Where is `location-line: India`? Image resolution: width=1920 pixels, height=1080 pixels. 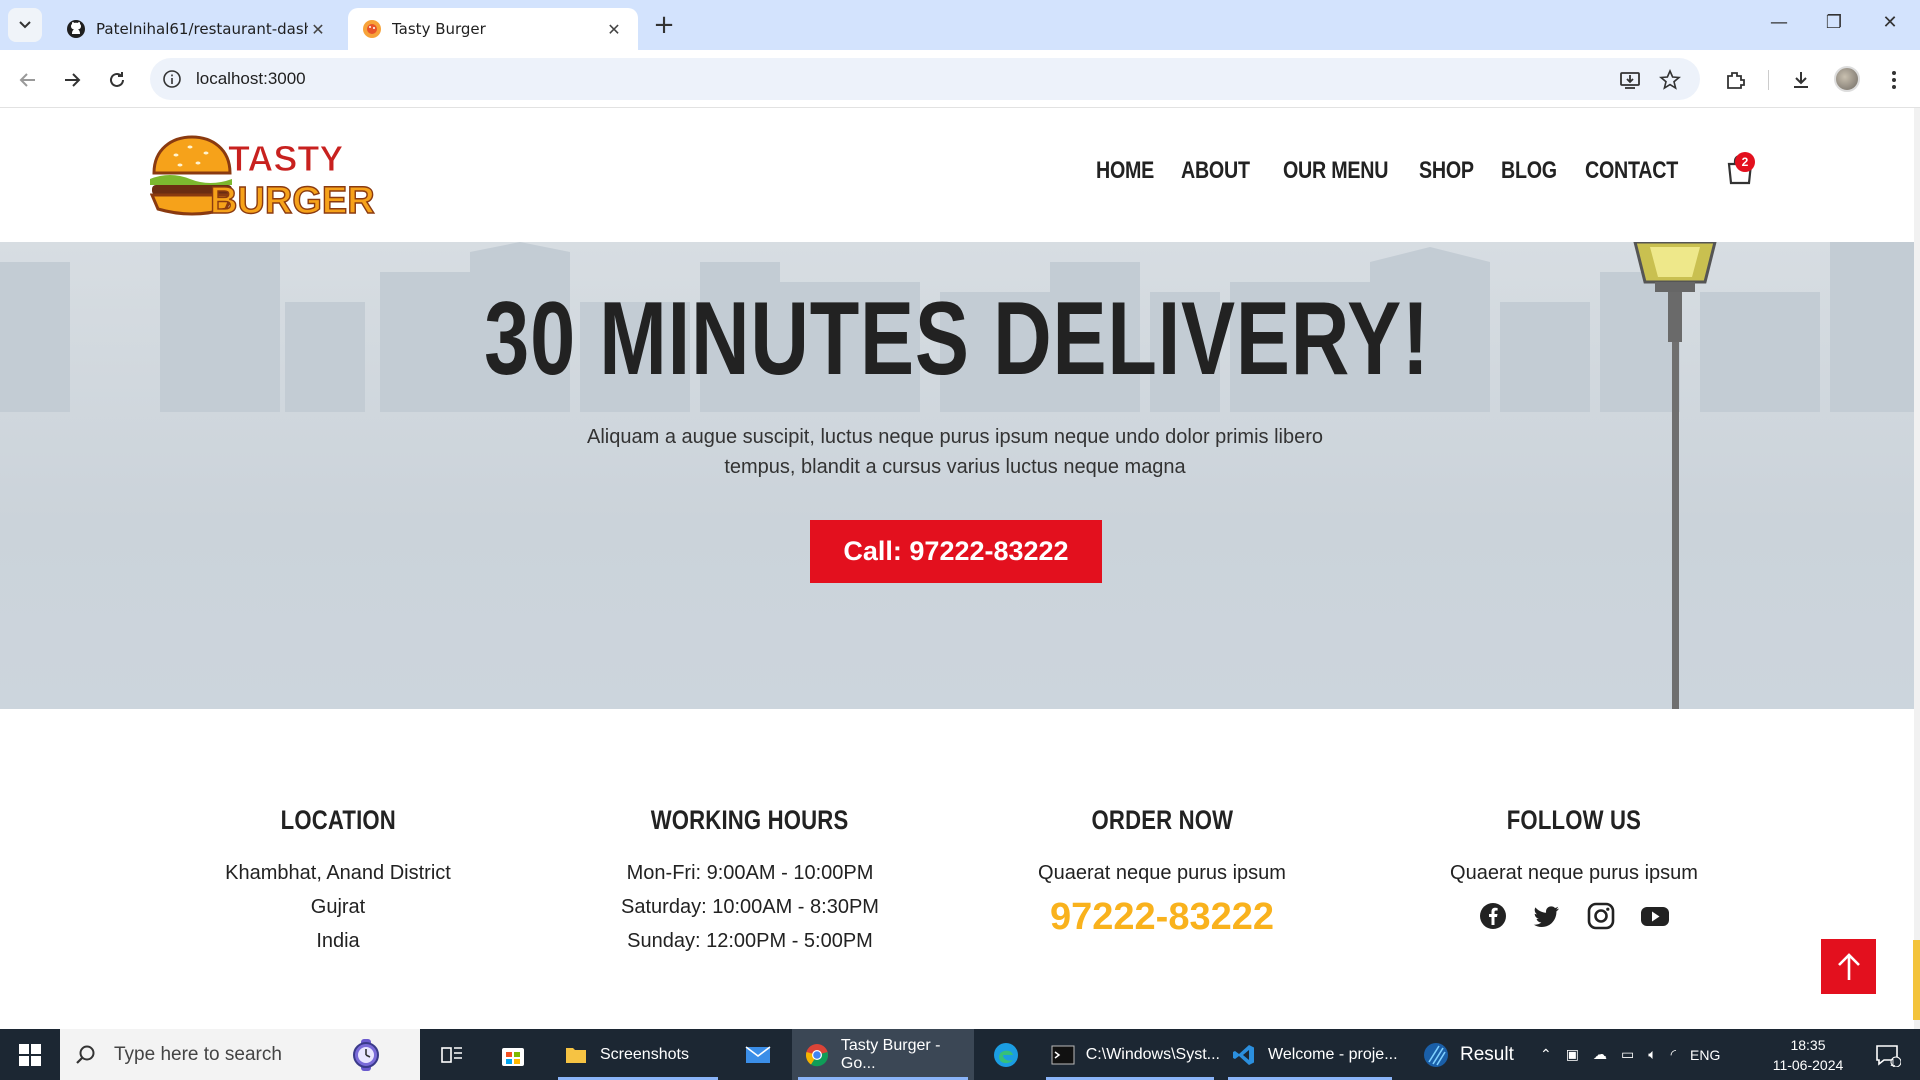
location-line: India is located at coordinates (338, 941).